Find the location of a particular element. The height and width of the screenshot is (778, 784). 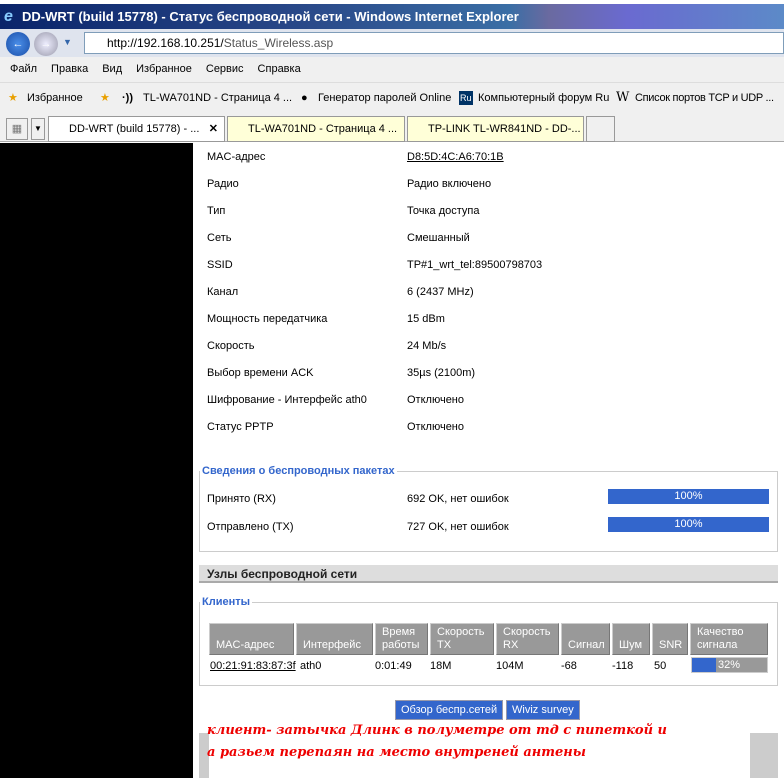

packet-value: 692 OK, нет ошибок is located at coordinates (458, 499).